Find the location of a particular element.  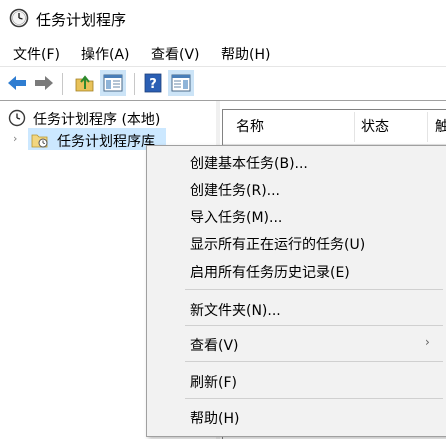

menu-item-view: 查看(V) › is located at coordinates (296, 344).